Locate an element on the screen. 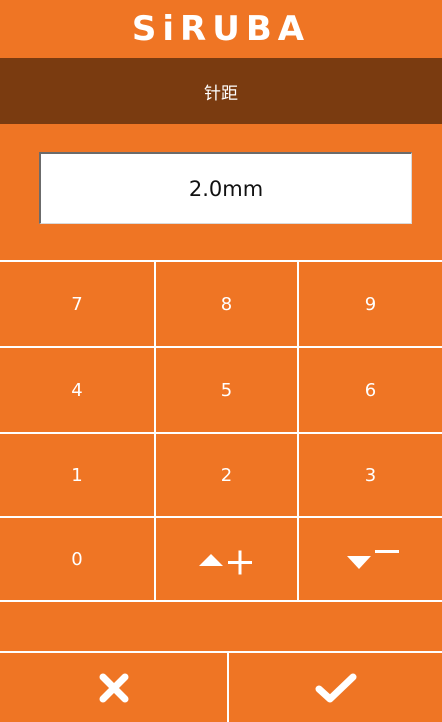 The image size is (442, 722). key-label: 2 is located at coordinates (226, 475).